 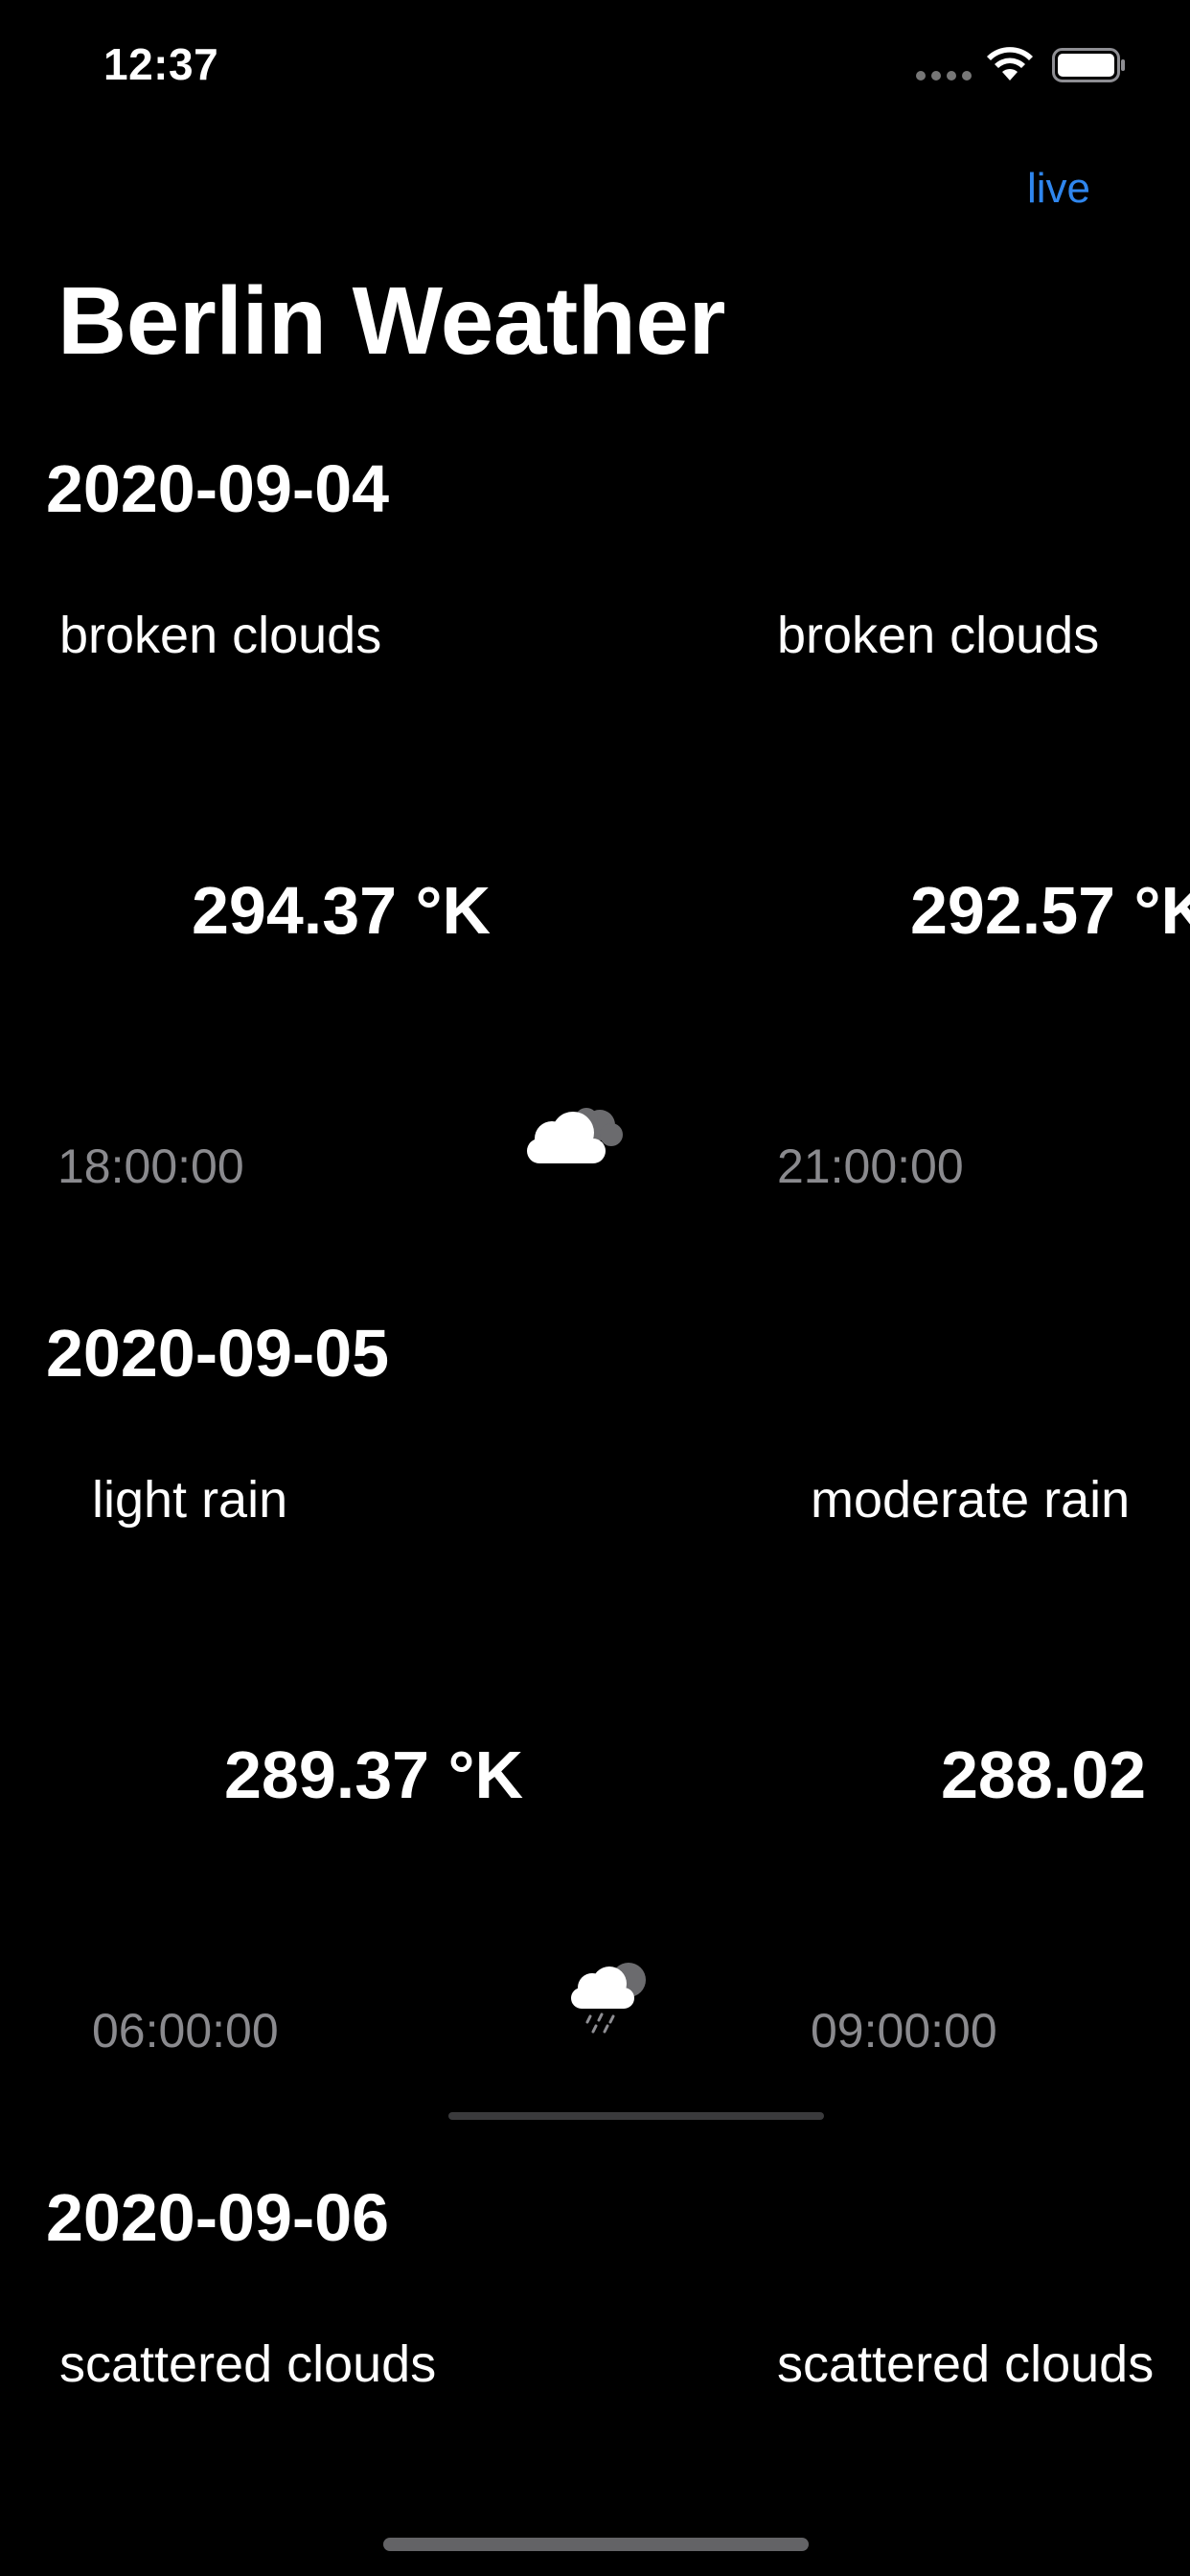 I want to click on forecast-card: broken clouds 292.57 °K 21:00:00, so click(x=955, y=881).